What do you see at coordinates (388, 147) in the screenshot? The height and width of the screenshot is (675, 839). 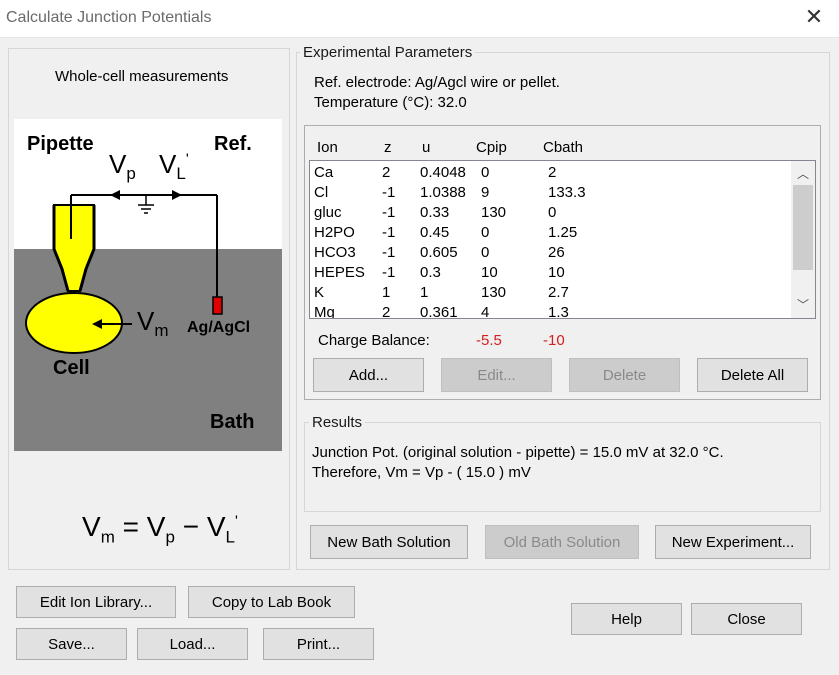 I see `col-z: z` at bounding box center [388, 147].